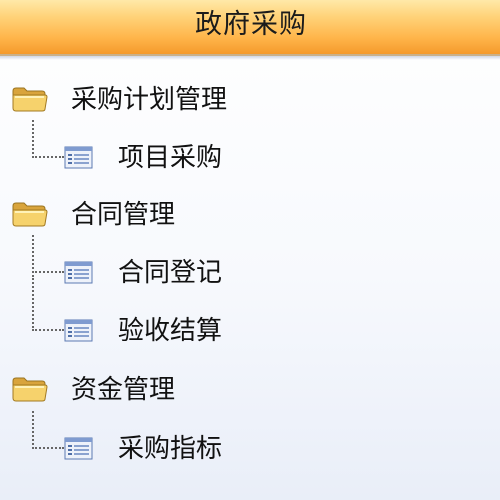  Describe the element at coordinates (250, 58) in the screenshot. I see `header-shadow` at that location.